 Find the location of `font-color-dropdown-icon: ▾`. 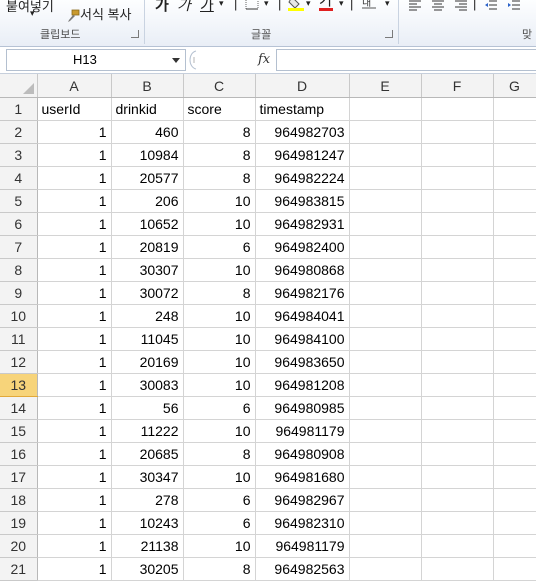

font-color-dropdown-icon: ▾ is located at coordinates (341, 4).